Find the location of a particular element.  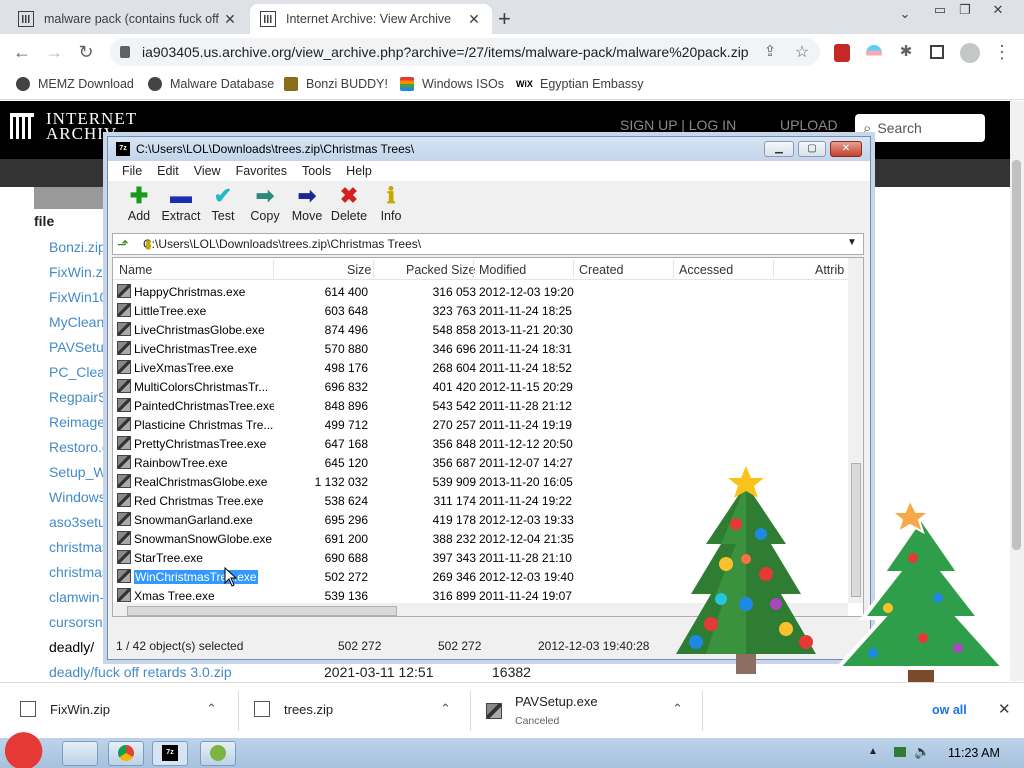

column-accessed: Accessed is located at coordinates (706, 270).